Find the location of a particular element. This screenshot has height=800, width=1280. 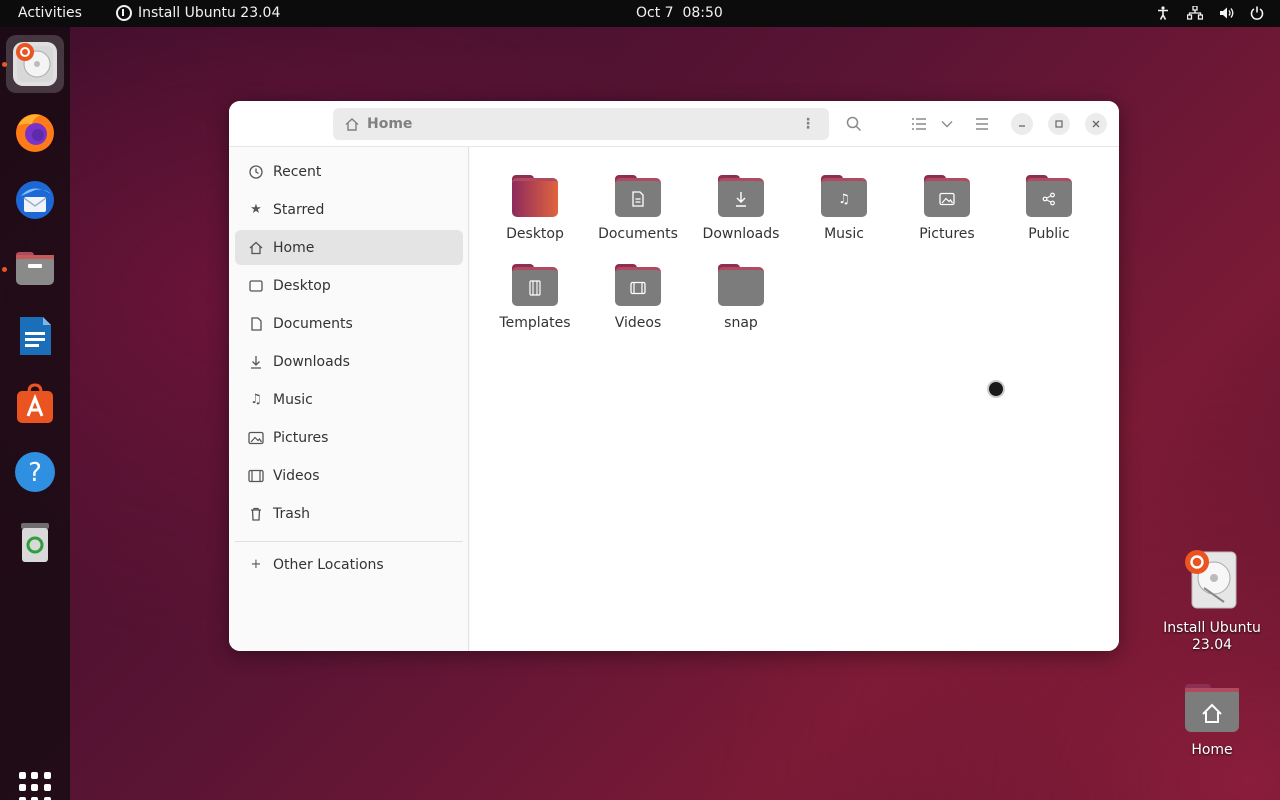

folder-item-public: Public is located at coordinates (1049, 215).